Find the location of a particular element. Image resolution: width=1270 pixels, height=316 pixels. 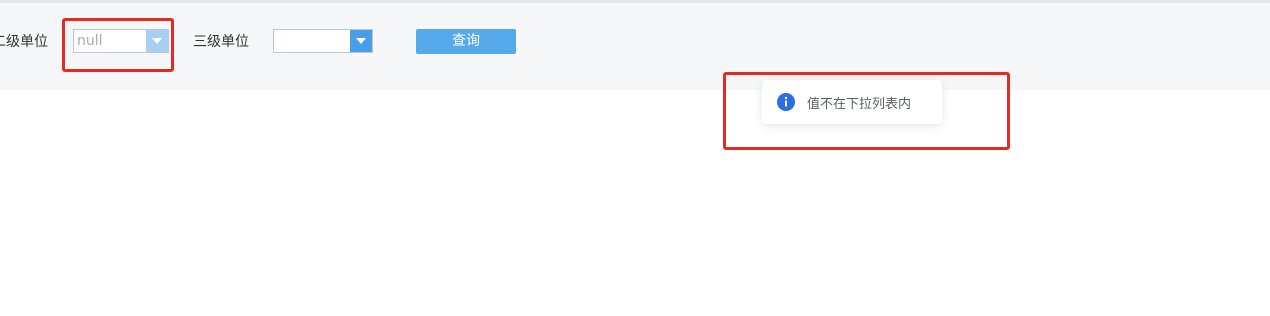

toast-text: 值不在下拉列表内 is located at coordinates (859, 104).